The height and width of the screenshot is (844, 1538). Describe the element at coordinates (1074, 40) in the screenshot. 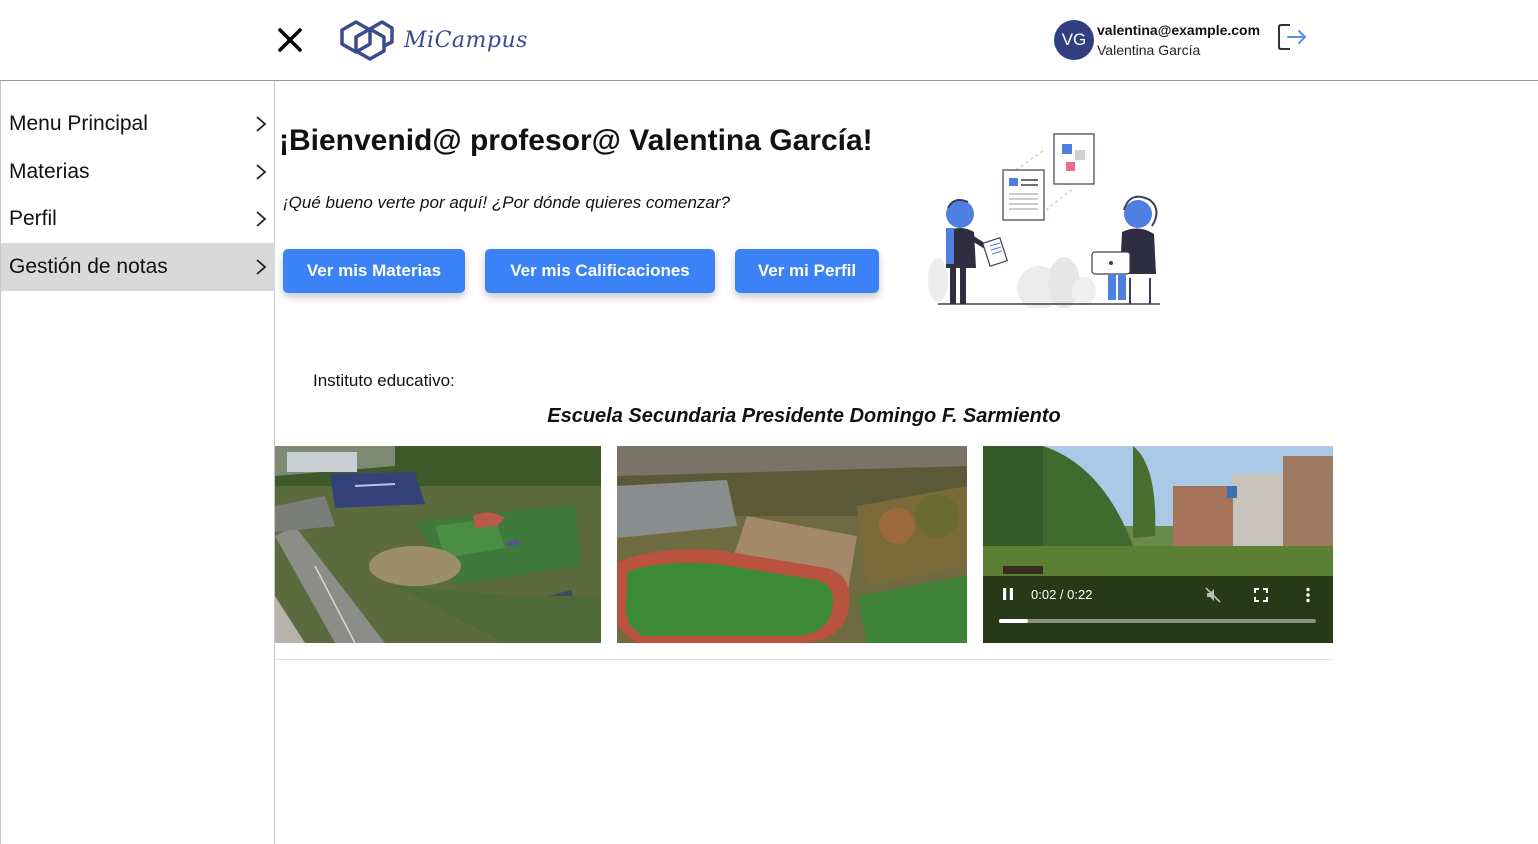

I see `avatar: VG` at that location.